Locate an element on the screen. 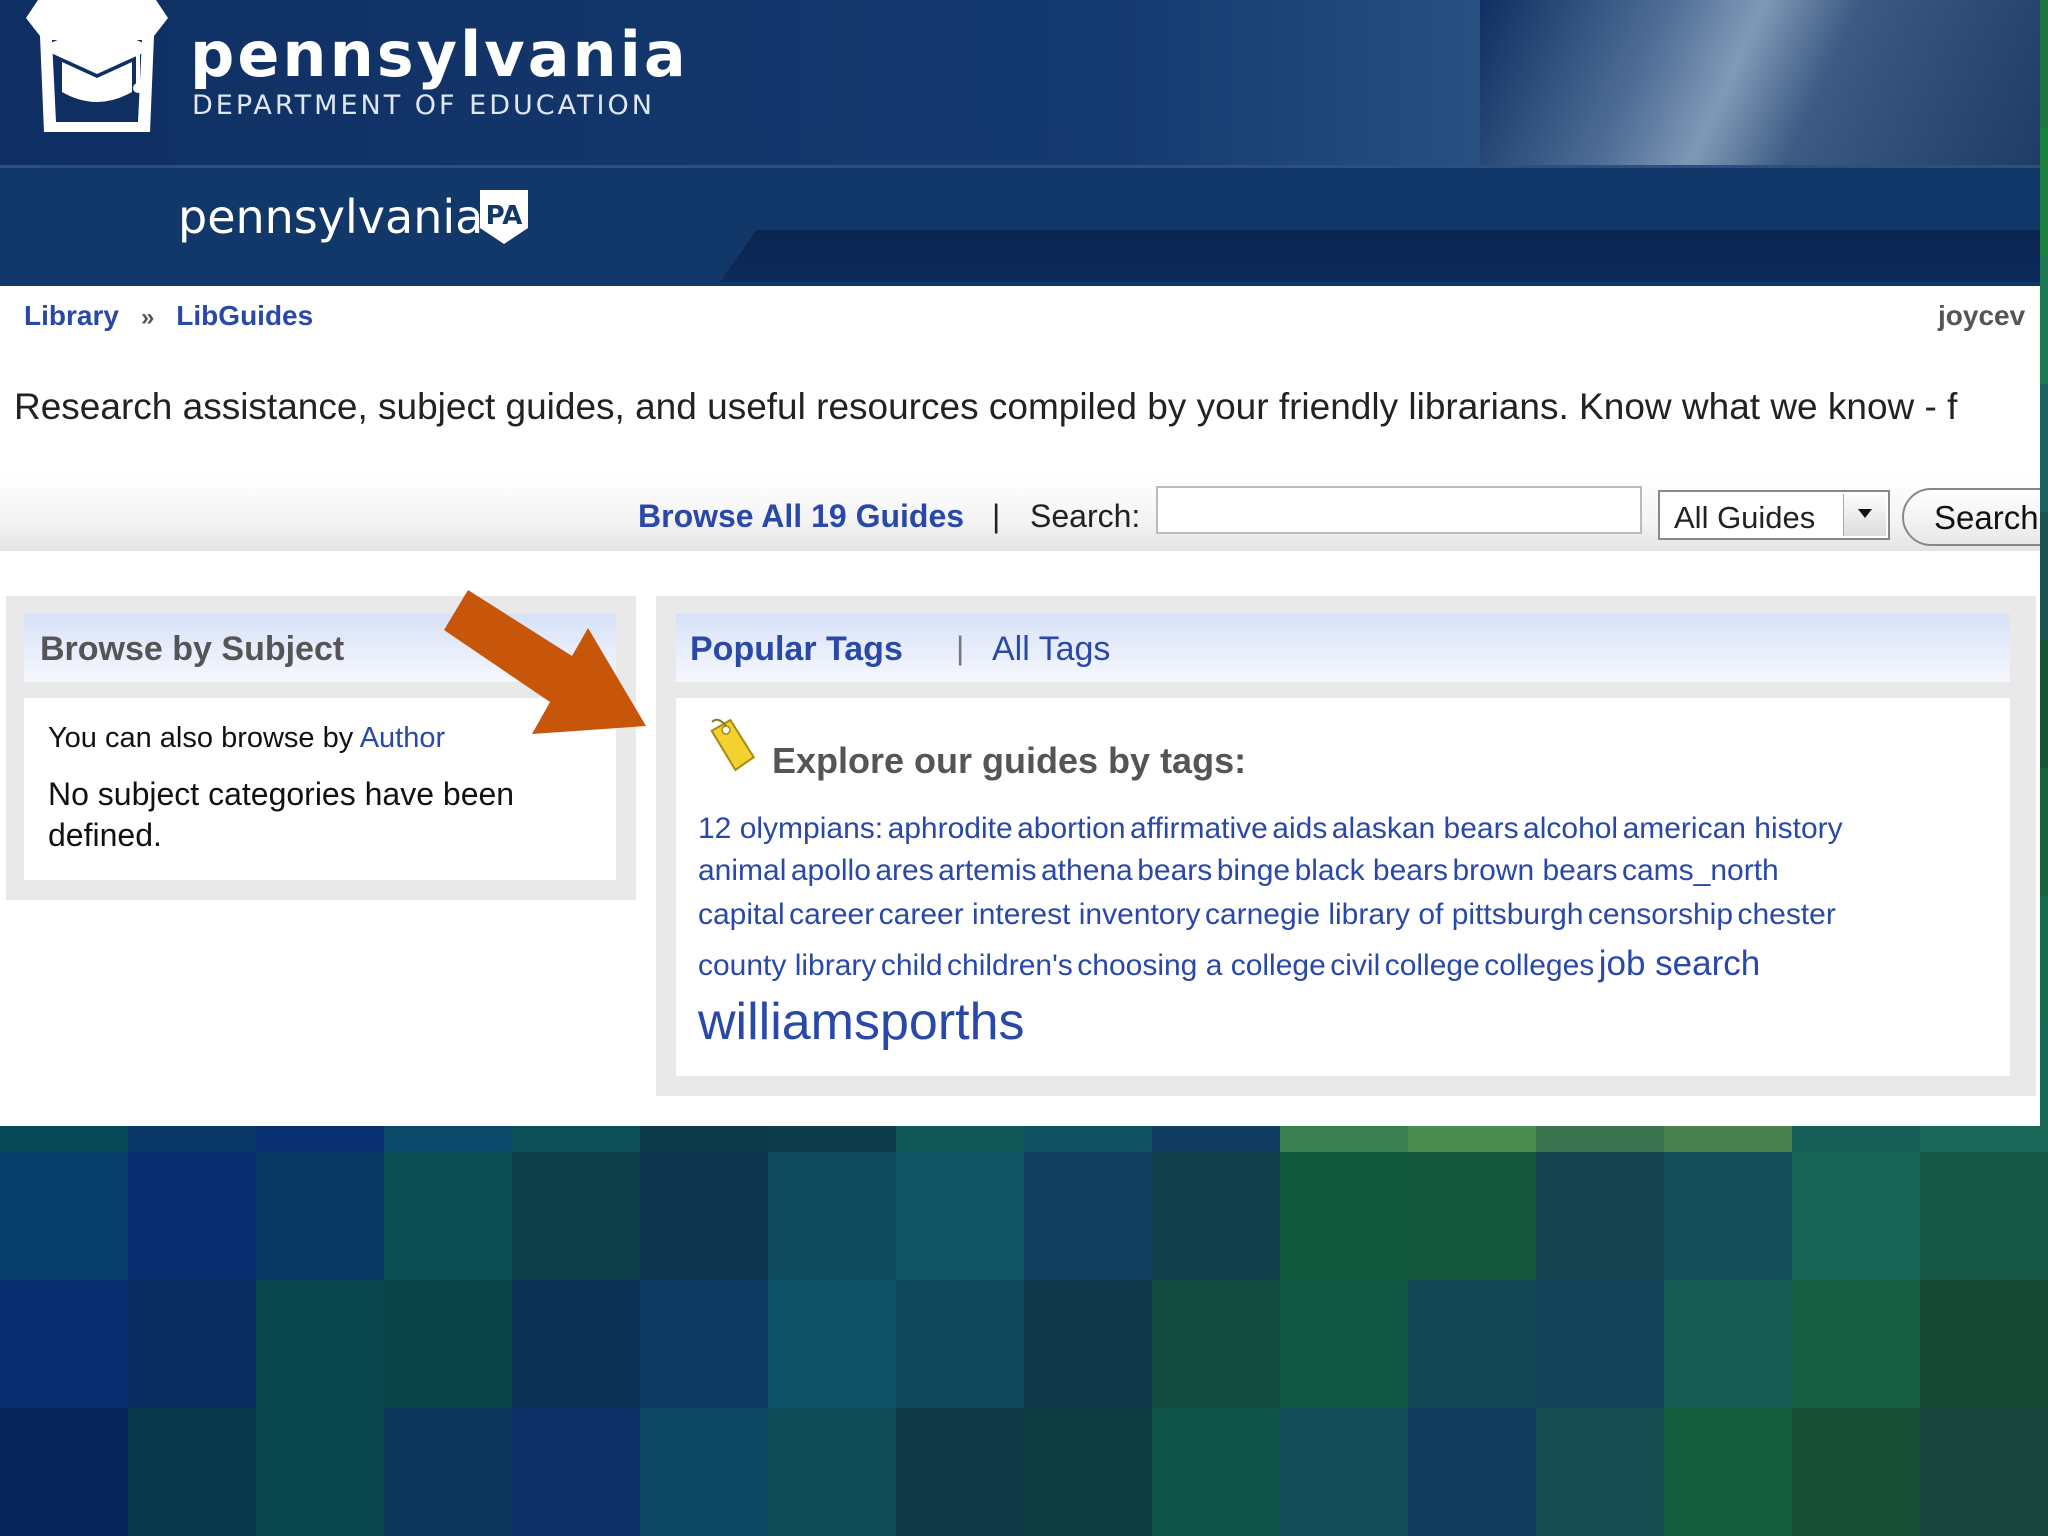 This screenshot has height=1536, width=2048. browse-all-guides-link: Browse All 19 Guides is located at coordinates (801, 516).